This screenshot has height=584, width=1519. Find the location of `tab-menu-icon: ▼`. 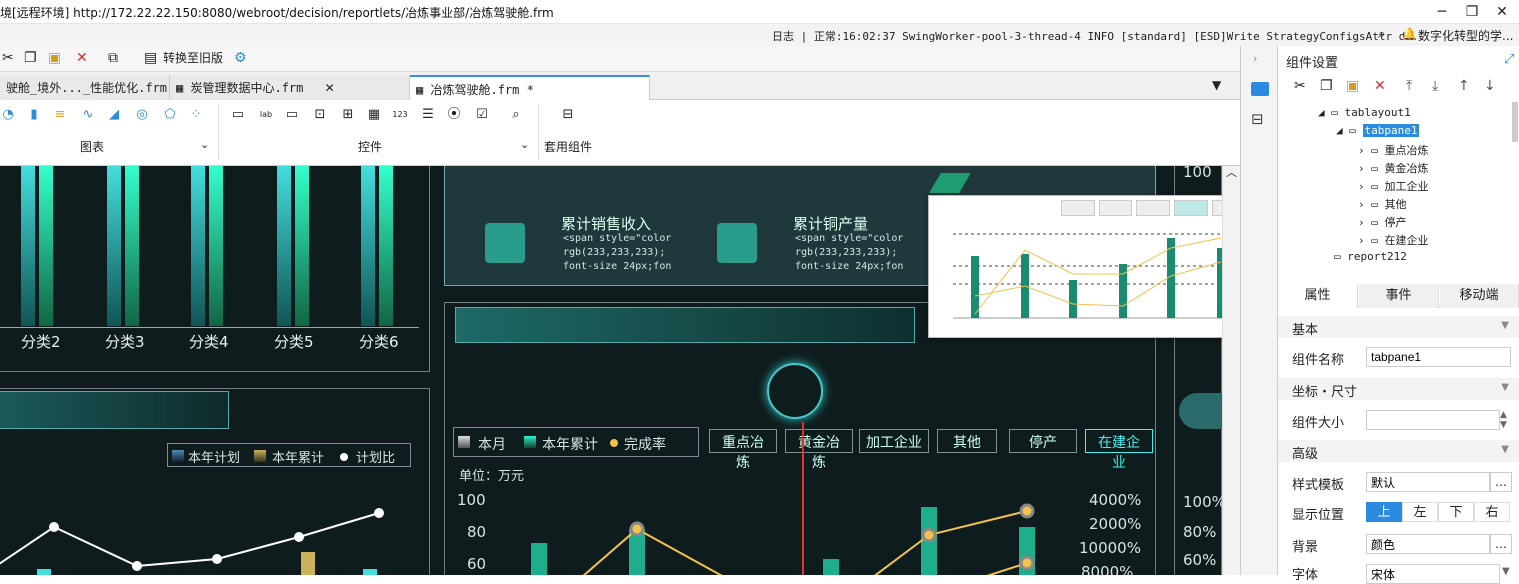

tab-menu-icon: ▼ is located at coordinates (1216, 85).